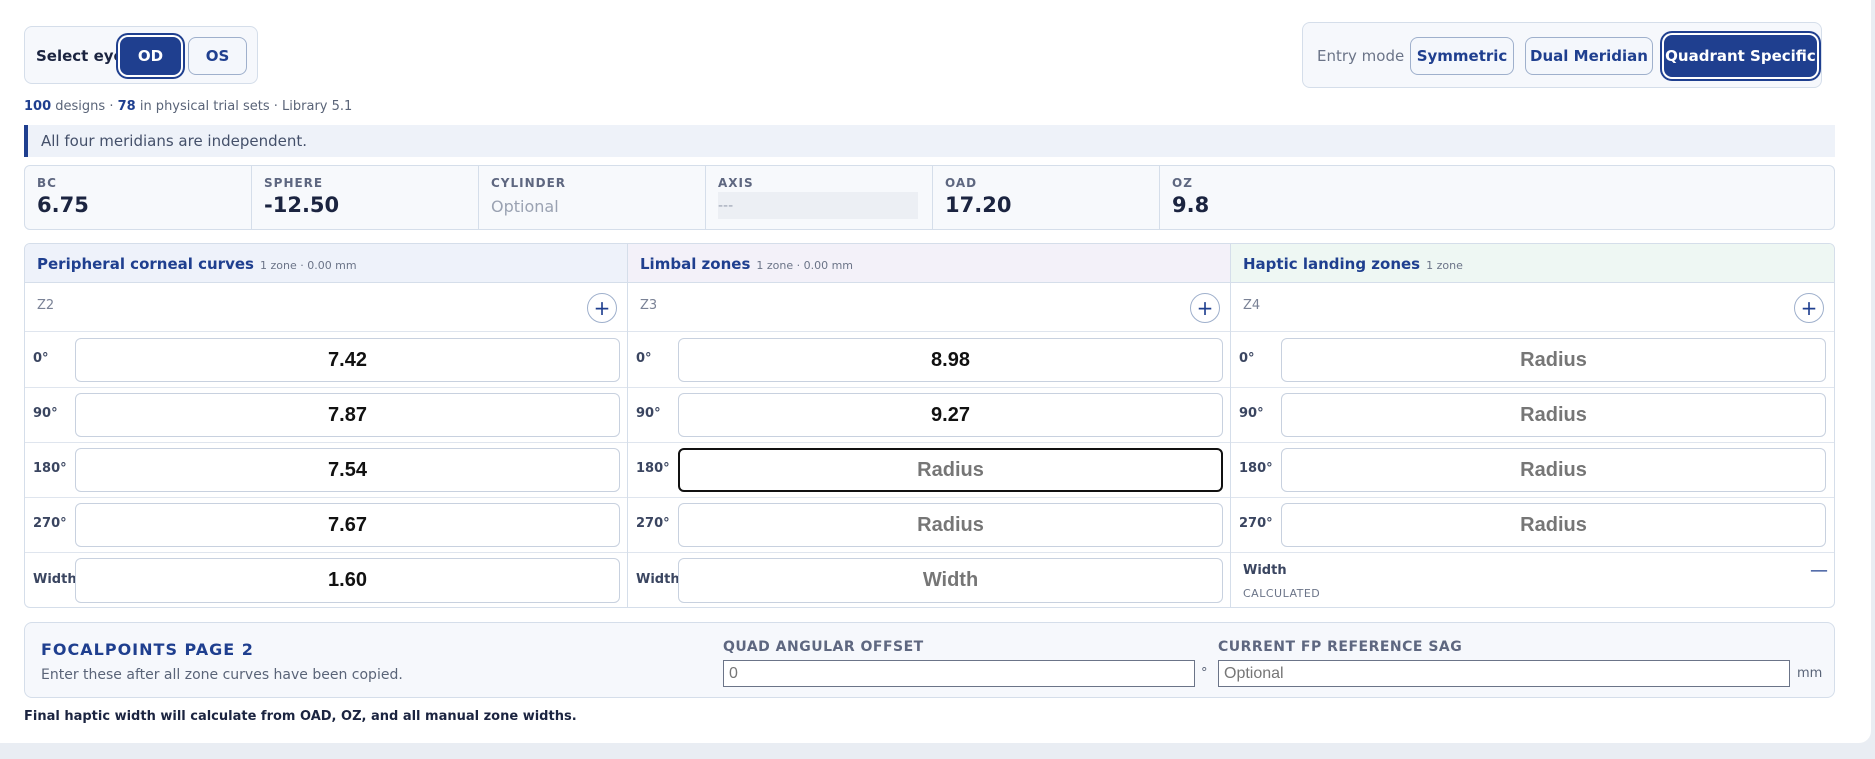  I want to click on designs-count: 100, so click(38, 106).